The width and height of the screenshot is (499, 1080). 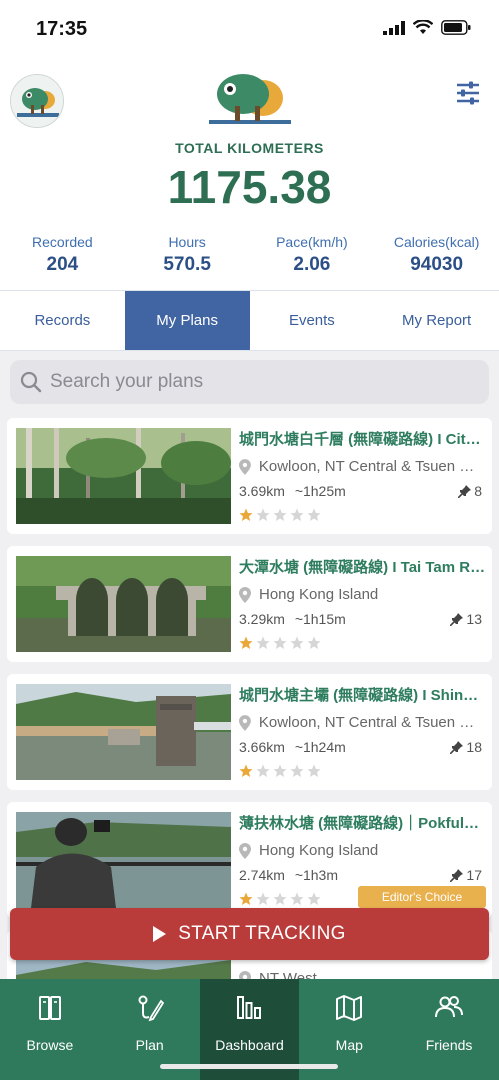 I want to click on plan-pins-count: 18, so click(x=474, y=747).